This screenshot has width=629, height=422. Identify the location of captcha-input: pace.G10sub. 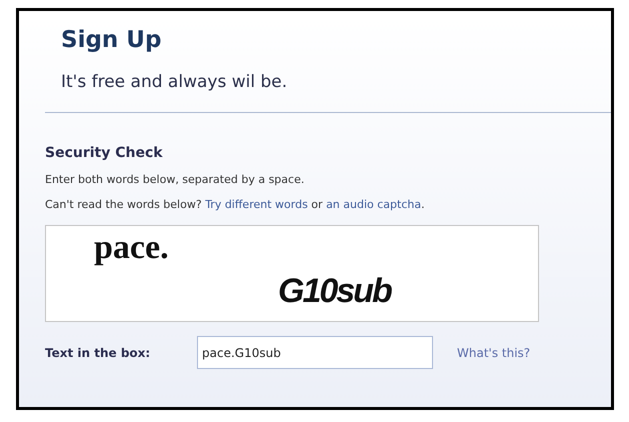
(315, 352).